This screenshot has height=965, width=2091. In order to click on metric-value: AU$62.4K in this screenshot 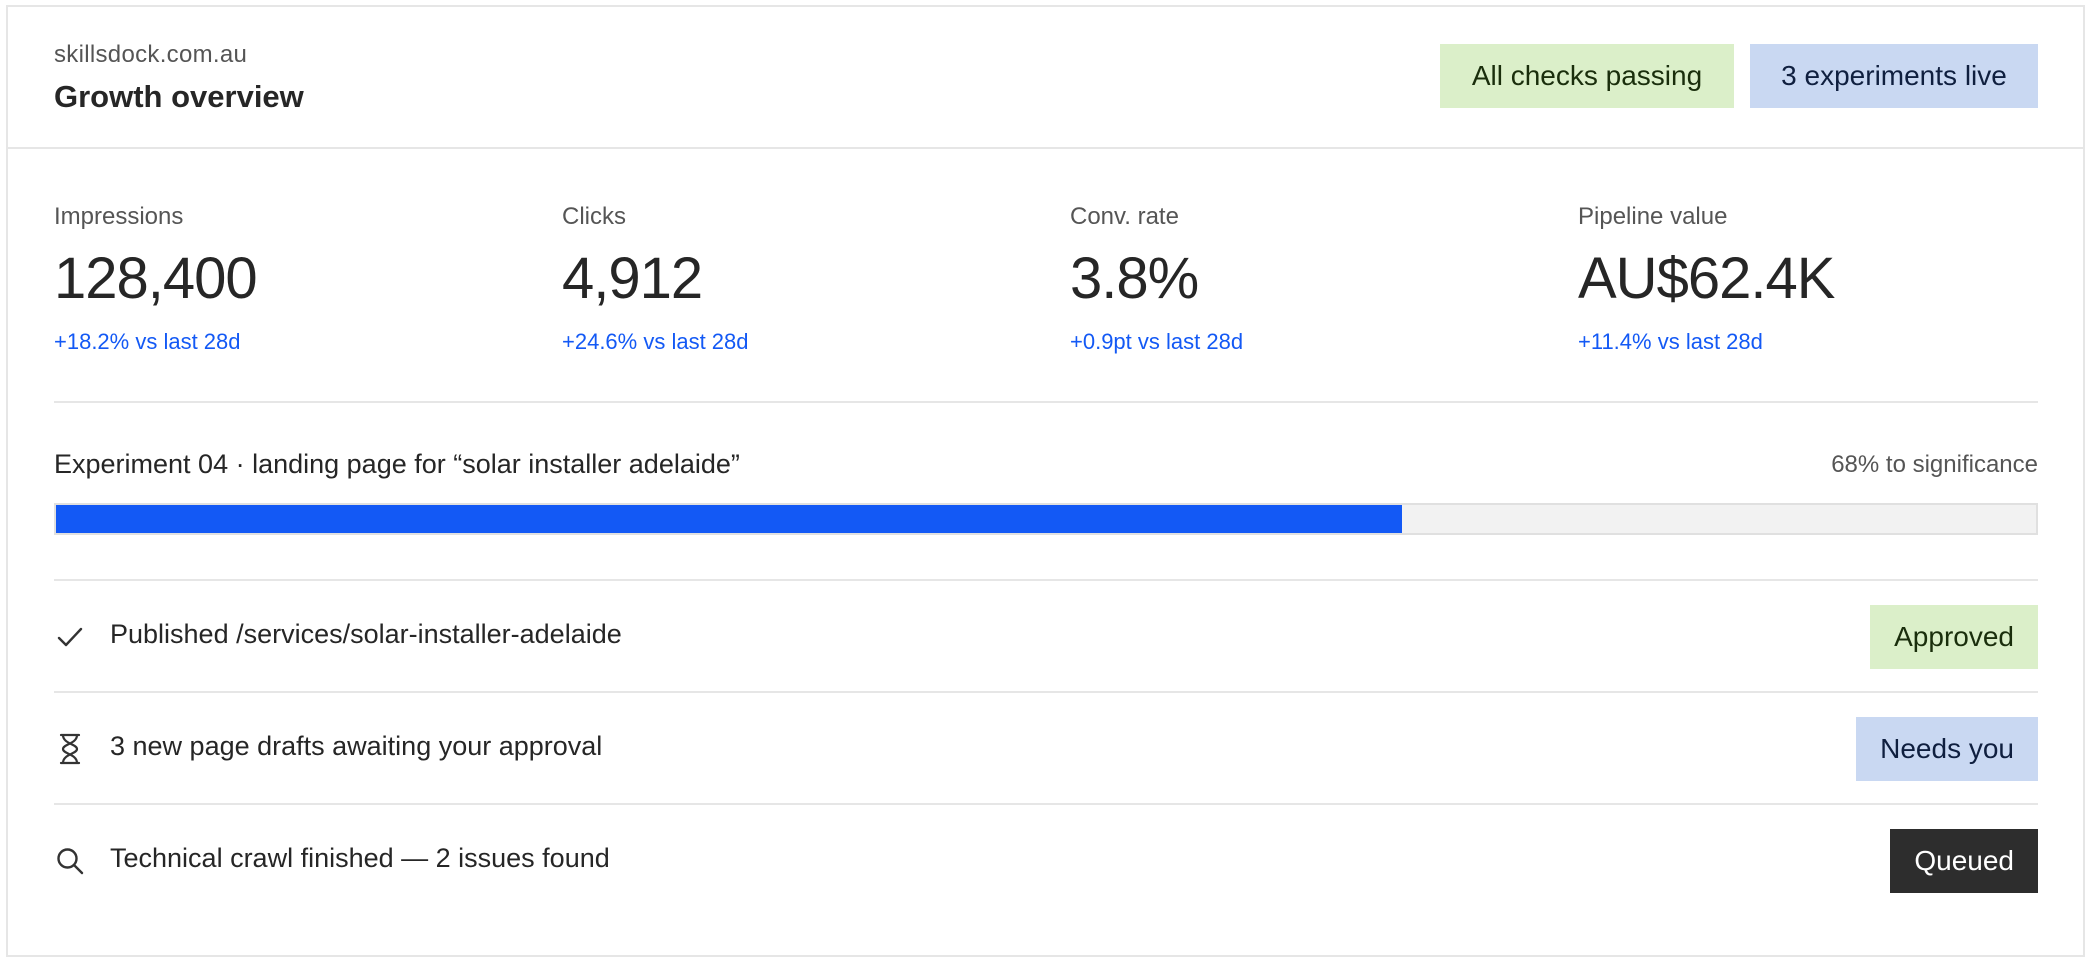, I will do `click(1706, 278)`.